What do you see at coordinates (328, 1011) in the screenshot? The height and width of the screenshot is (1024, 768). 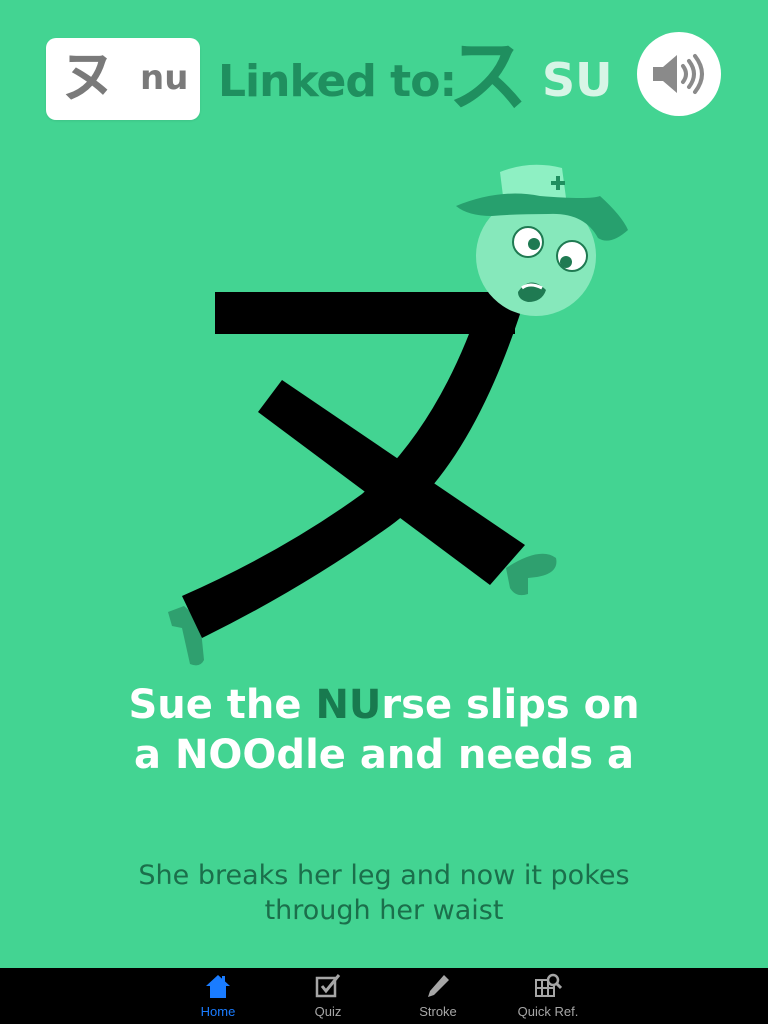 I see `tab-quiz-label: Quiz` at bounding box center [328, 1011].